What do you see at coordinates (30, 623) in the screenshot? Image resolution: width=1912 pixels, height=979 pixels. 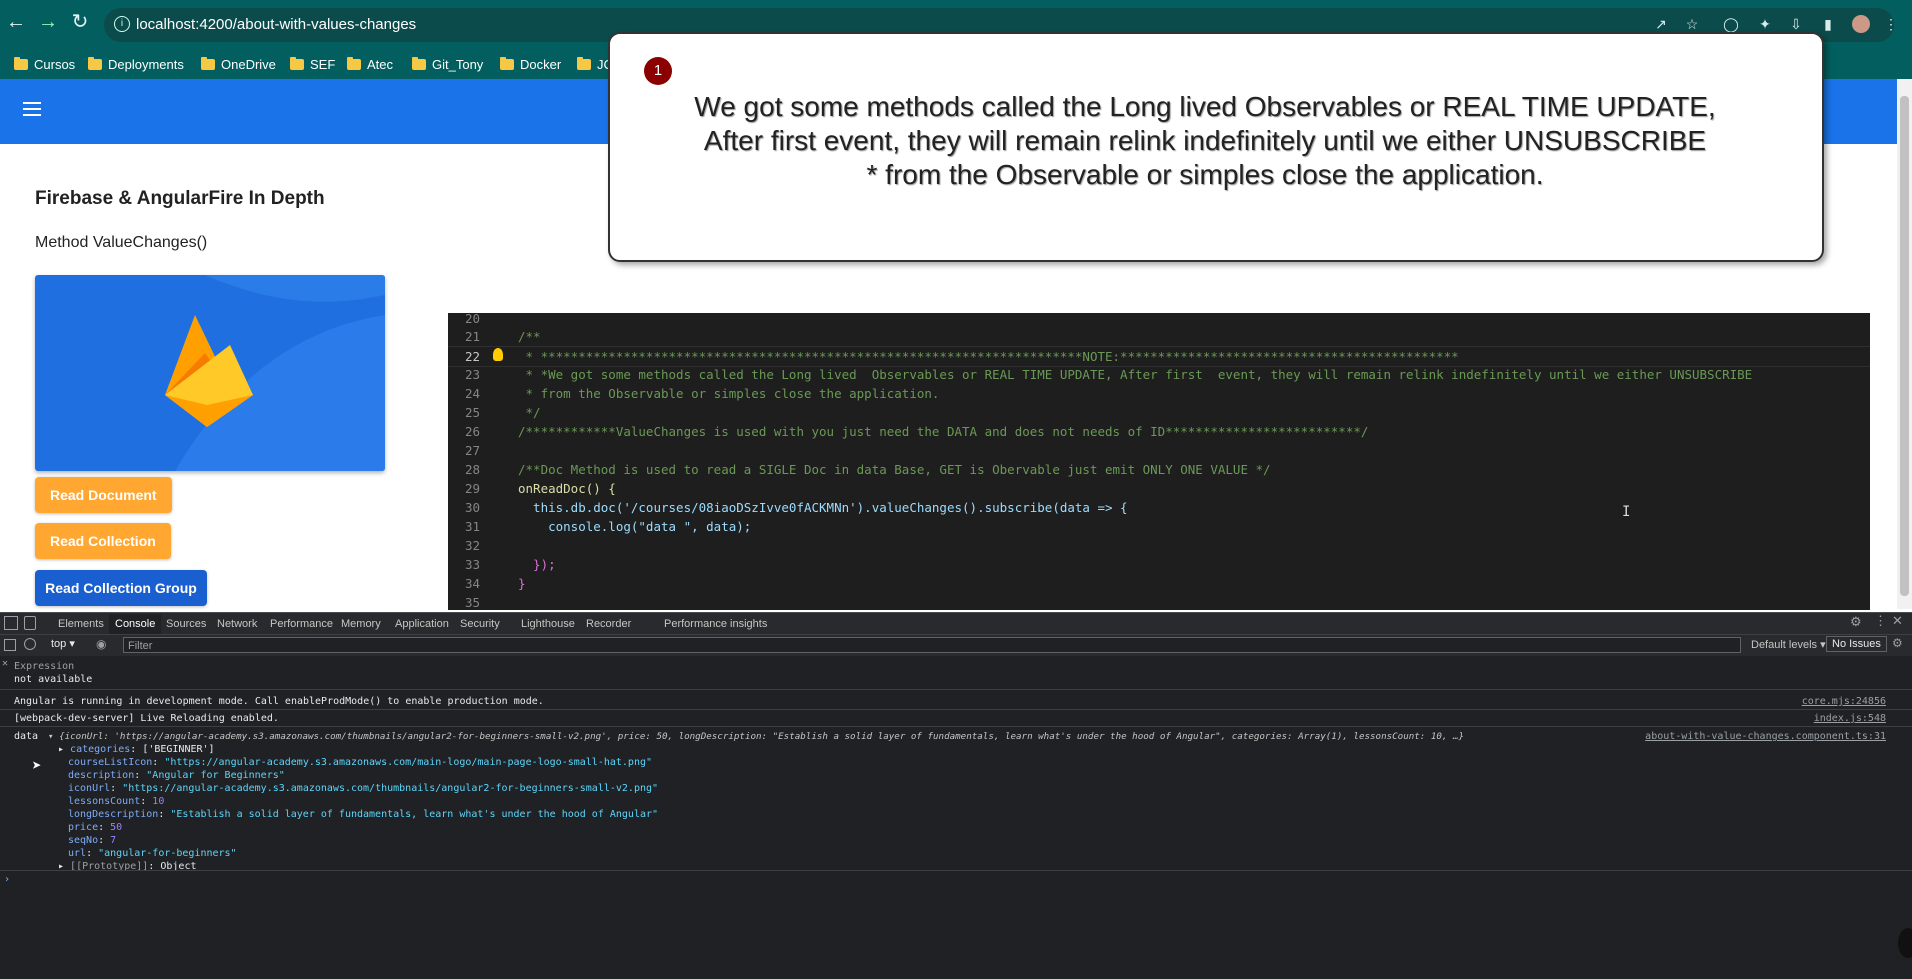 I see `device-toolbar-icon` at bounding box center [30, 623].